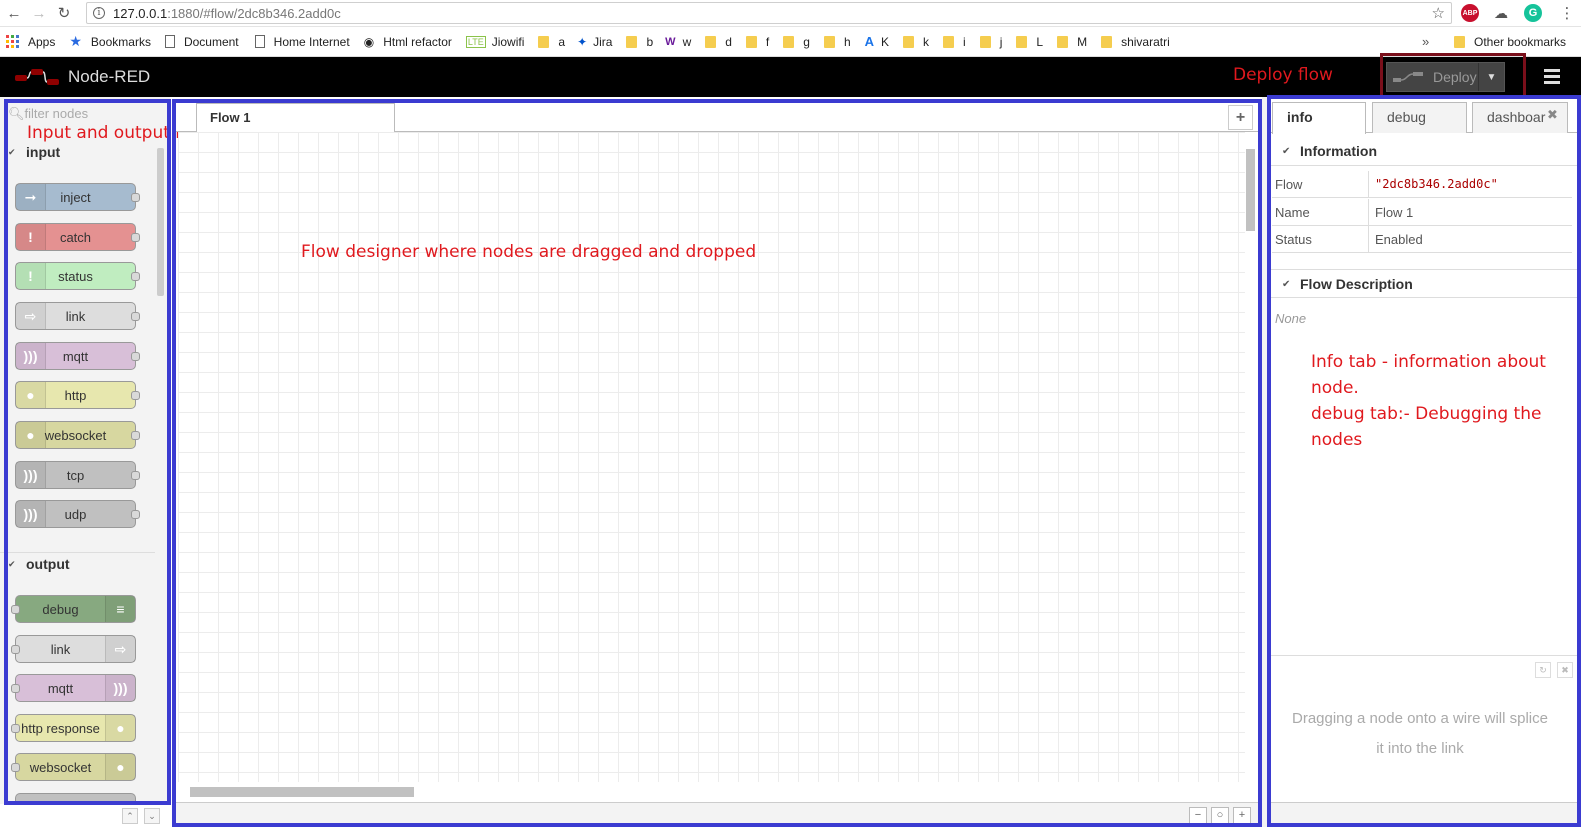 This screenshot has width=1581, height=835. Describe the element at coordinates (508, 41) in the screenshot. I see `bookmark-label: Jiowifi` at that location.